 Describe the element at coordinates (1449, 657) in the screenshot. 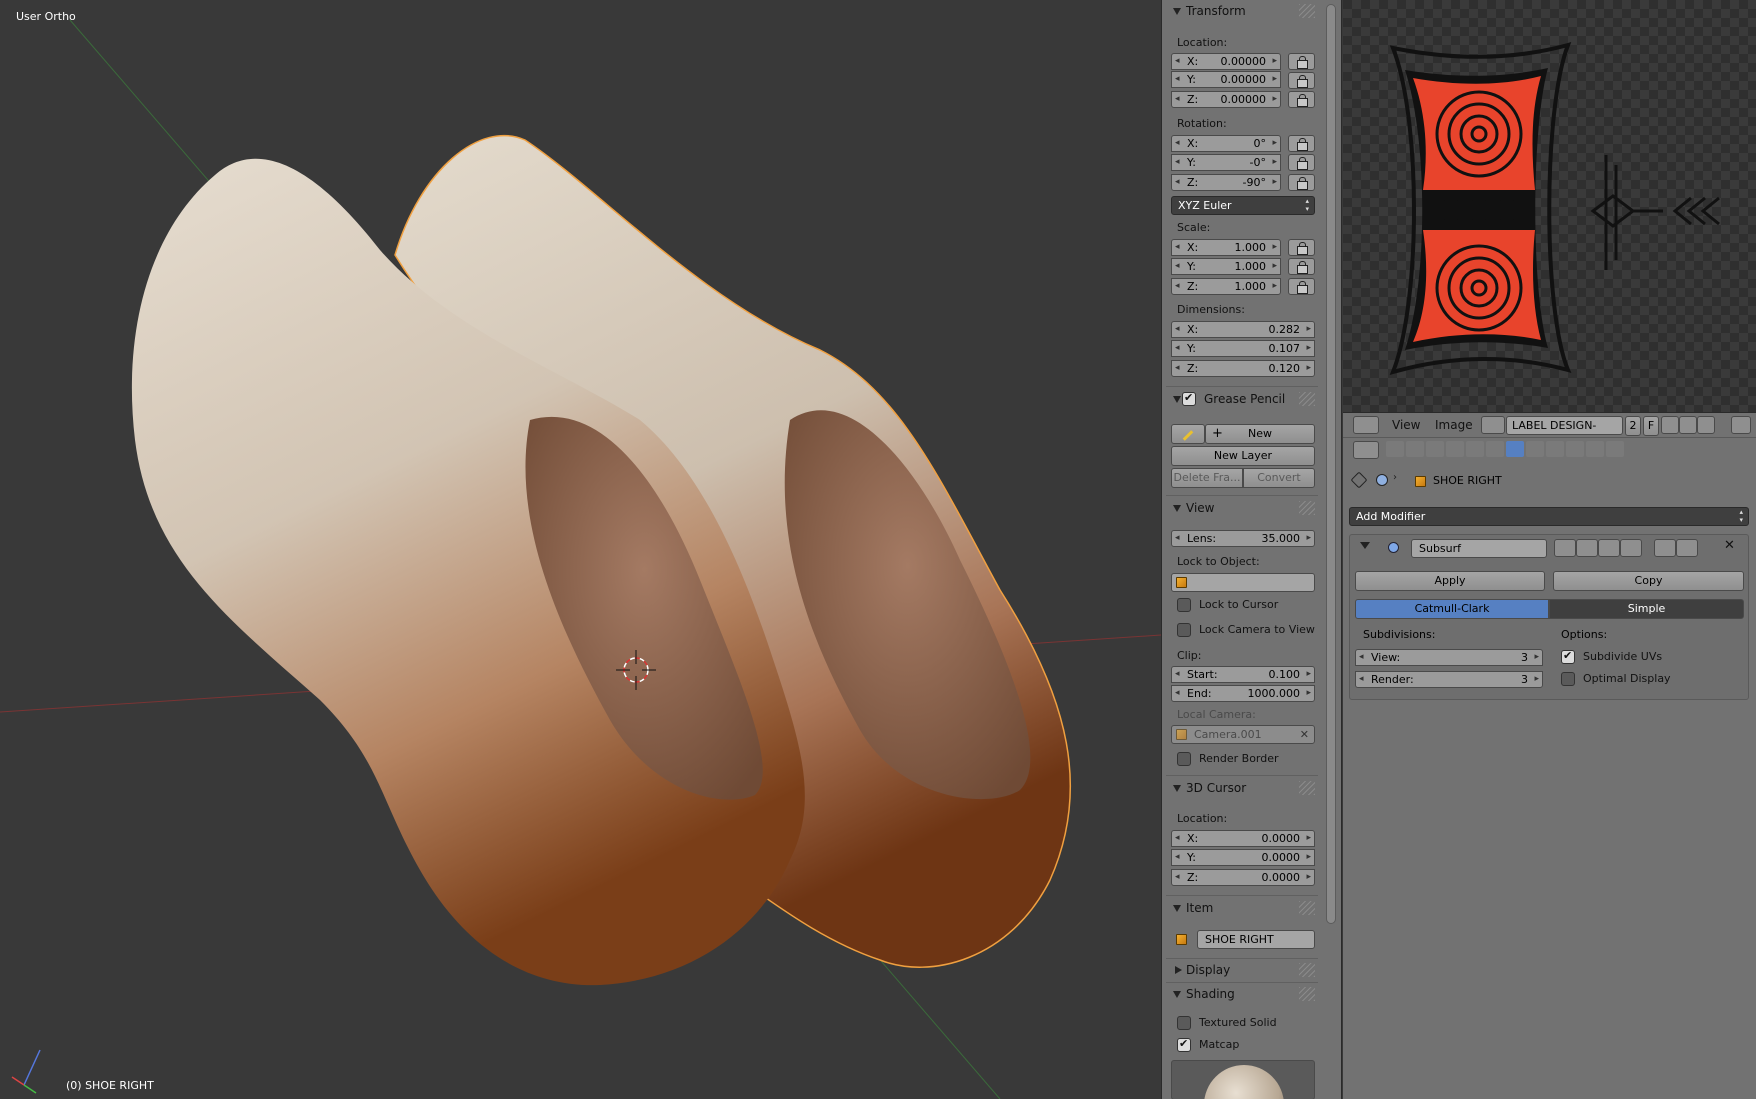

I see `view-levels-field: View:3` at that location.